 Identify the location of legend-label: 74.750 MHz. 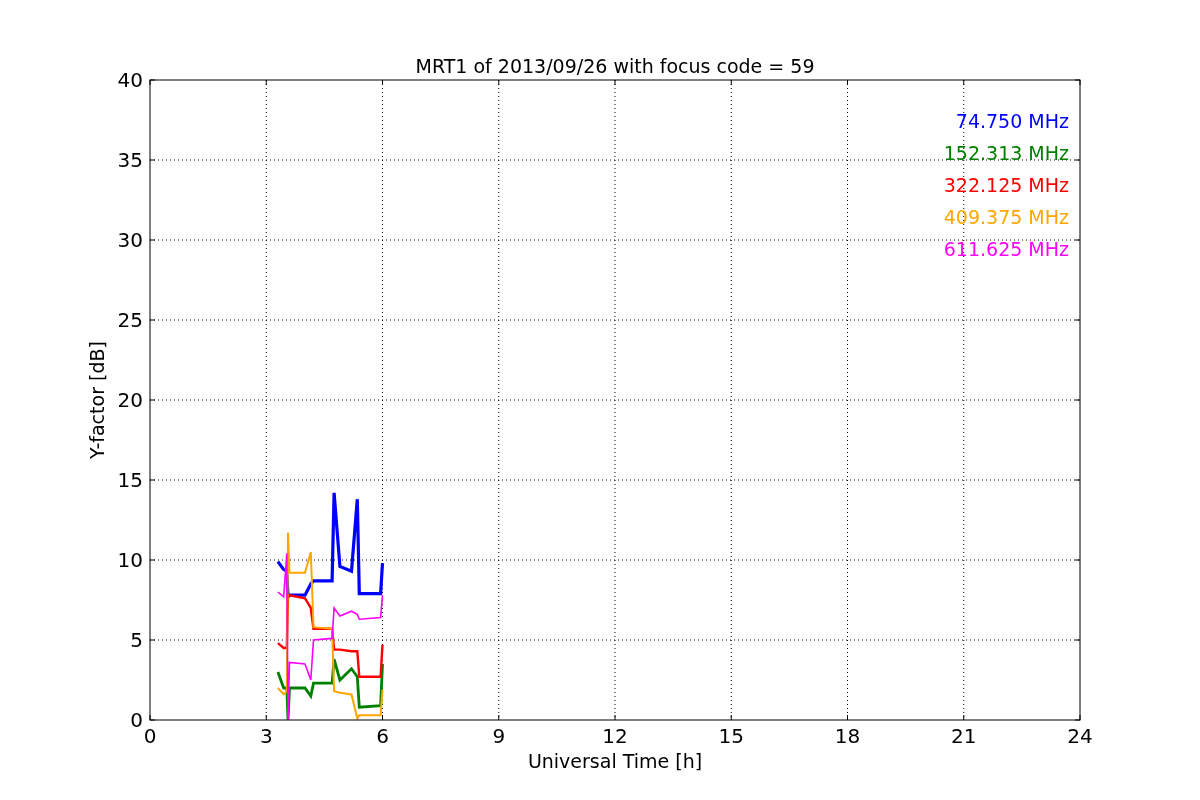
(1012, 121).